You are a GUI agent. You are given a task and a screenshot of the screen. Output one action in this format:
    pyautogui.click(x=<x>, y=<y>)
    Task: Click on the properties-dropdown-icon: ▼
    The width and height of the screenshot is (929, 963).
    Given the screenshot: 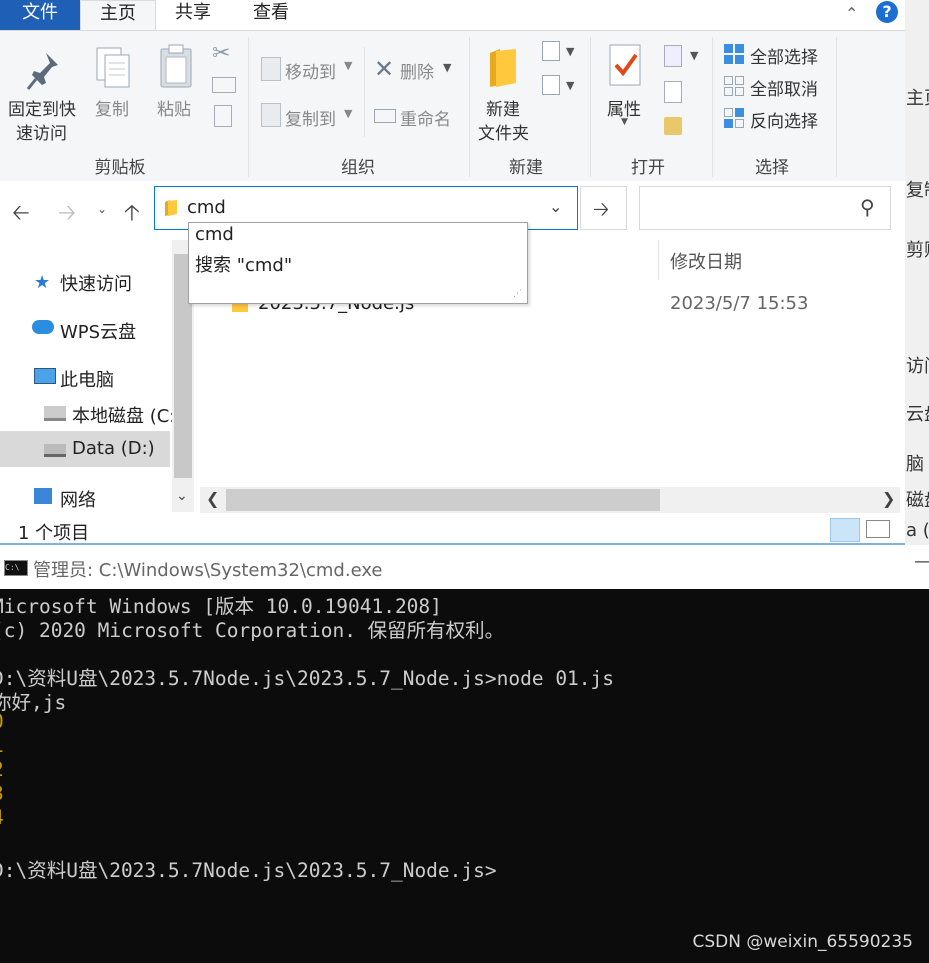 What is the action you would take?
    pyautogui.click(x=624, y=122)
    